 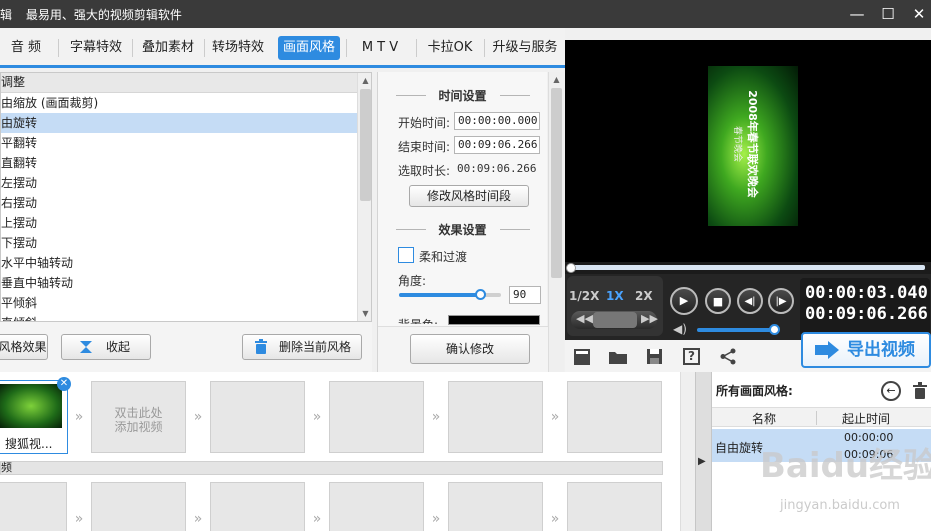 What do you see at coordinates (750, 301) in the screenshot?
I see `previous-frame-button: ◀|` at bounding box center [750, 301].